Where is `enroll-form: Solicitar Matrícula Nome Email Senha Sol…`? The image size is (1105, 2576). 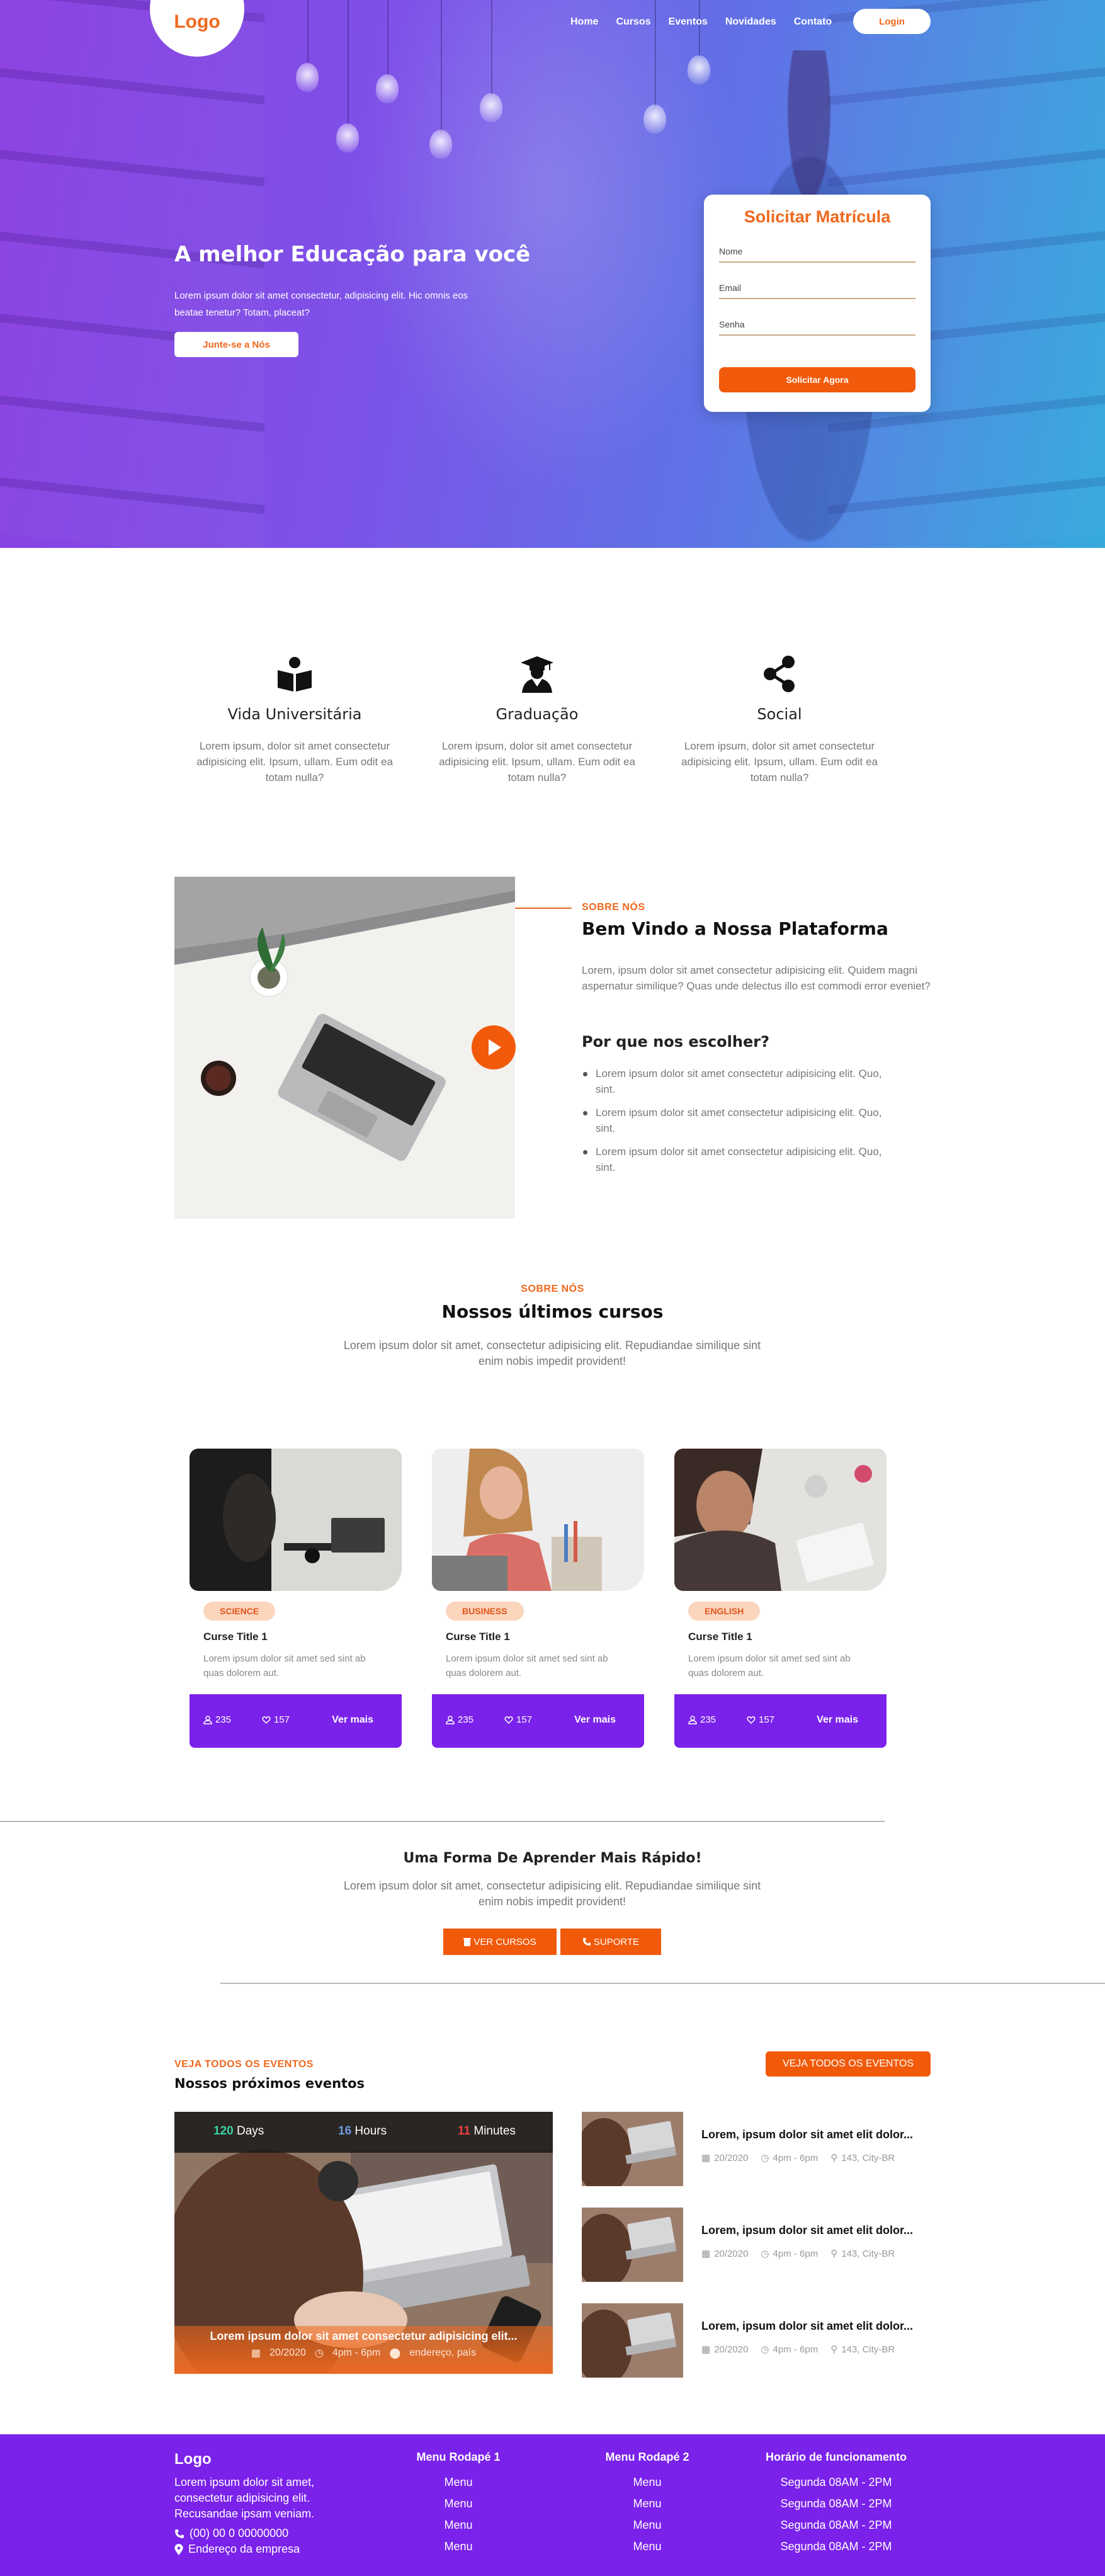
enroll-form: Solicitar Matrícula Nome Email Senha Sol… is located at coordinates (817, 303).